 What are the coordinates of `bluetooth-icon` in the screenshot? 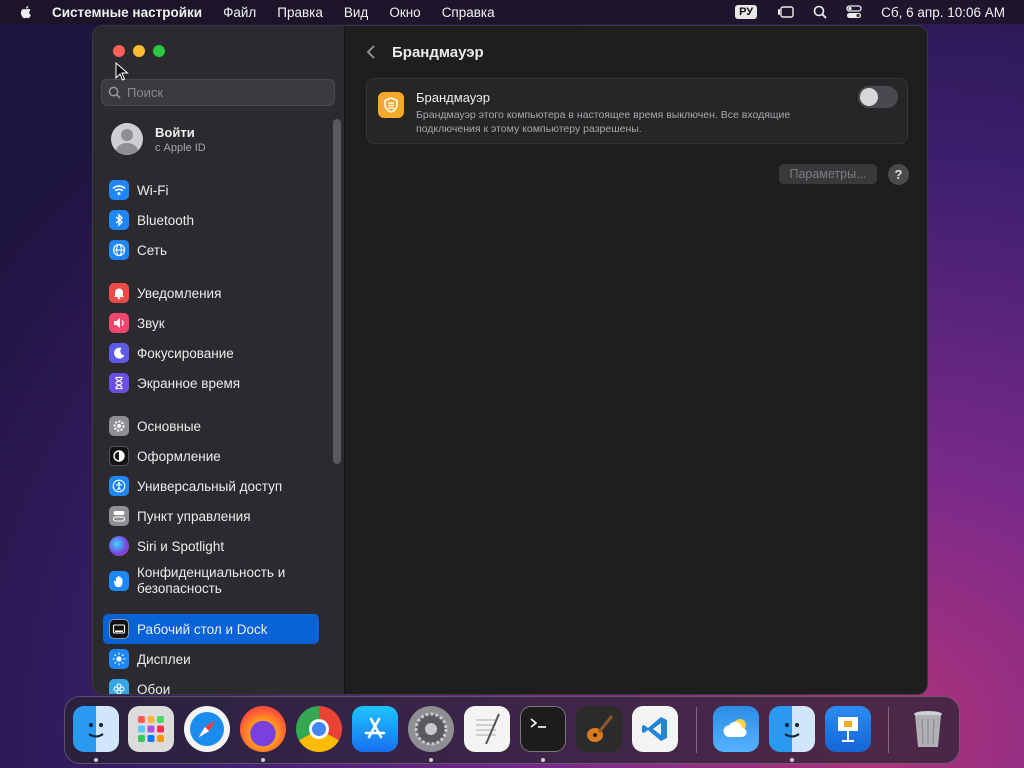 It's located at (119, 220).